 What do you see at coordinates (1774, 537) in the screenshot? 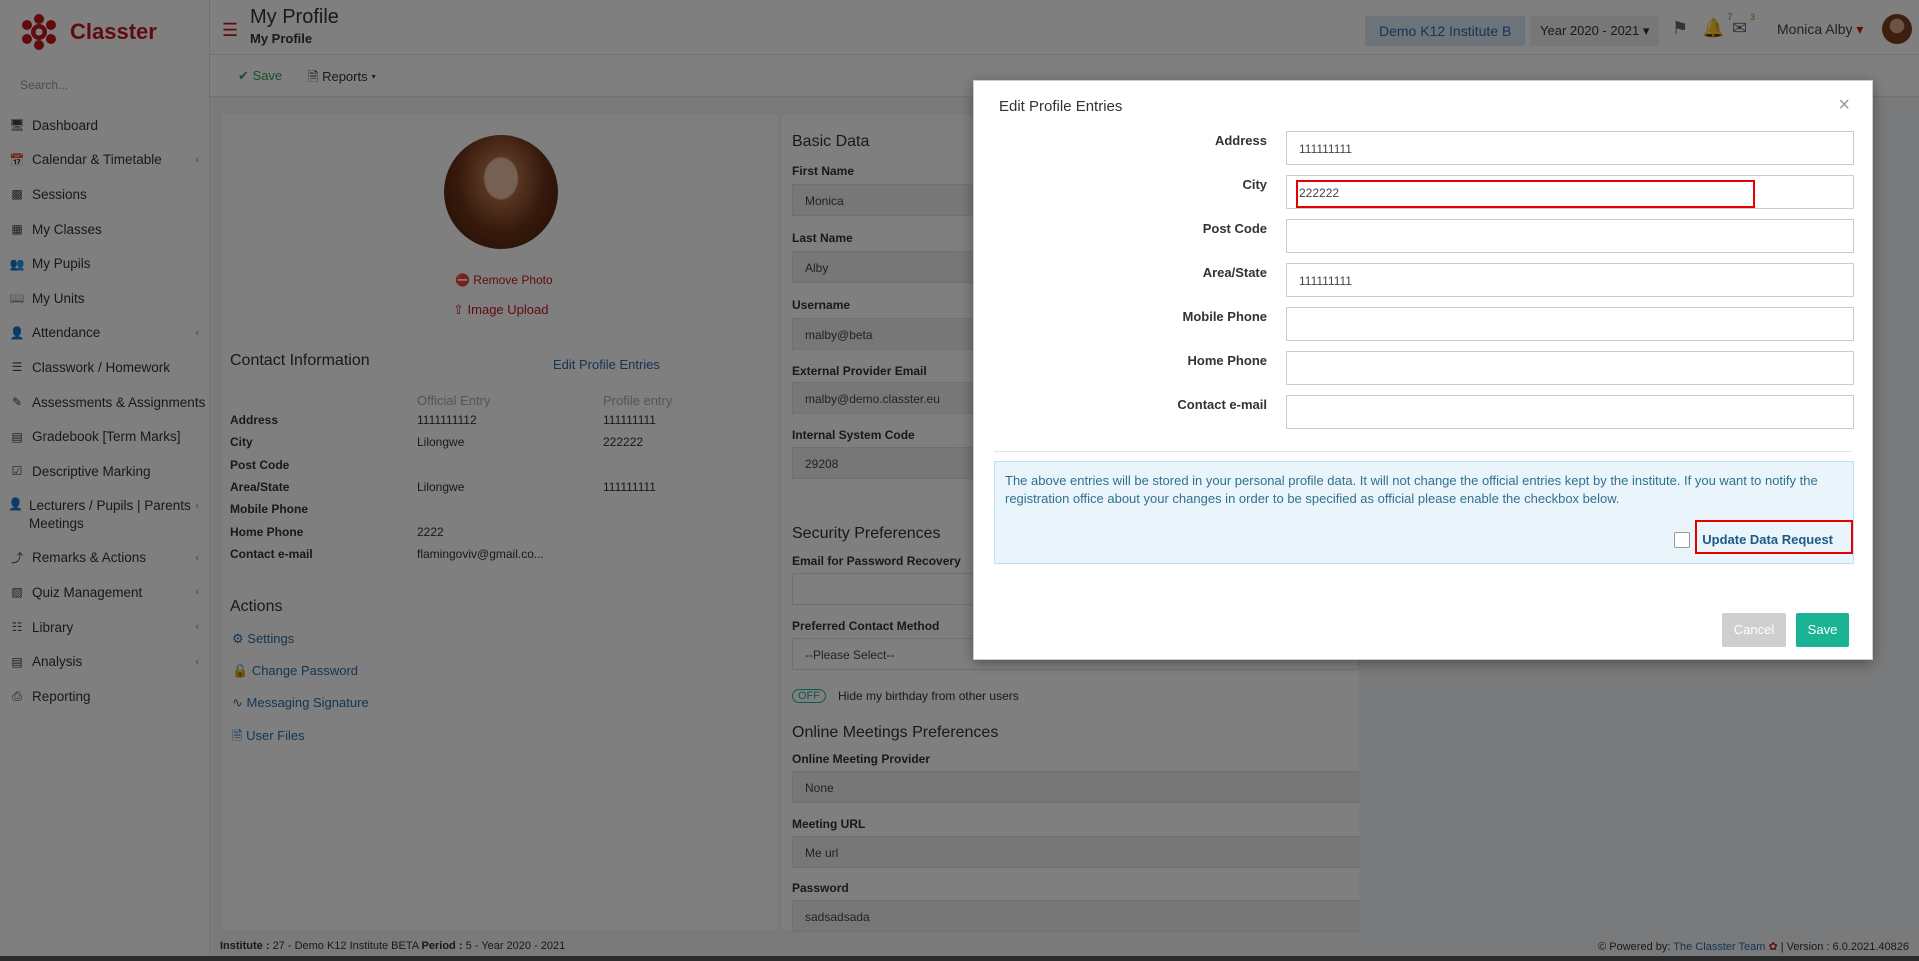
I see `checkbox-highlight` at bounding box center [1774, 537].